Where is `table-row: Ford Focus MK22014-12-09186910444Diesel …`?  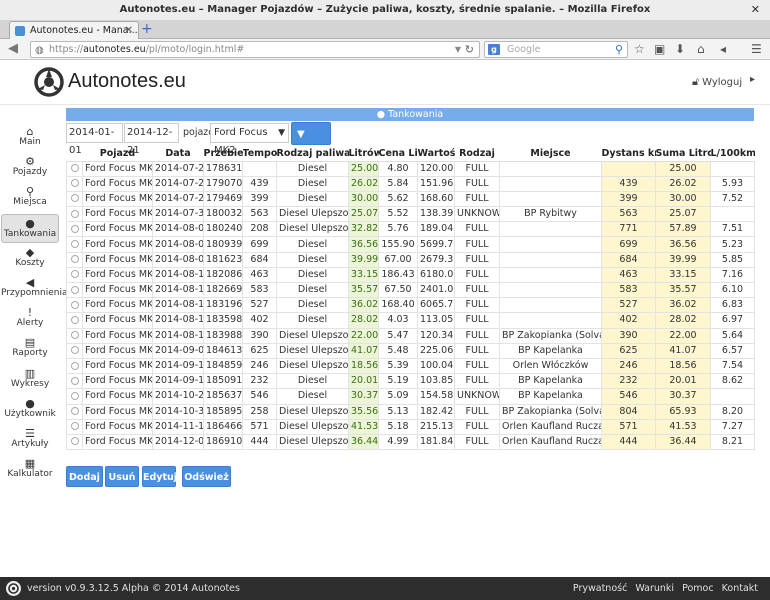
table-row: Ford Focus MK22014-12-09186910444Diesel … is located at coordinates (410, 442).